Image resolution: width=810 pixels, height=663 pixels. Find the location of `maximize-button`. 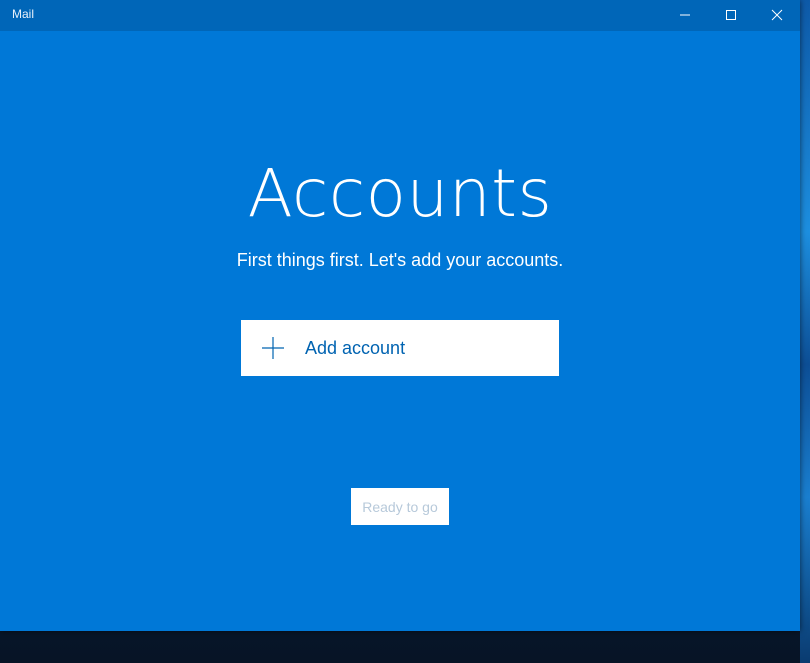

maximize-button is located at coordinates (731, 15).